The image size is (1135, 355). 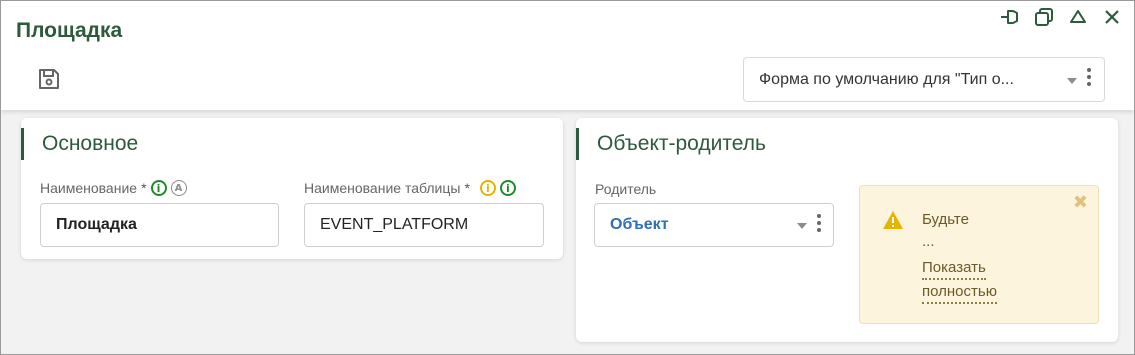 I want to click on page-title: Площадка, so click(x=69, y=30).